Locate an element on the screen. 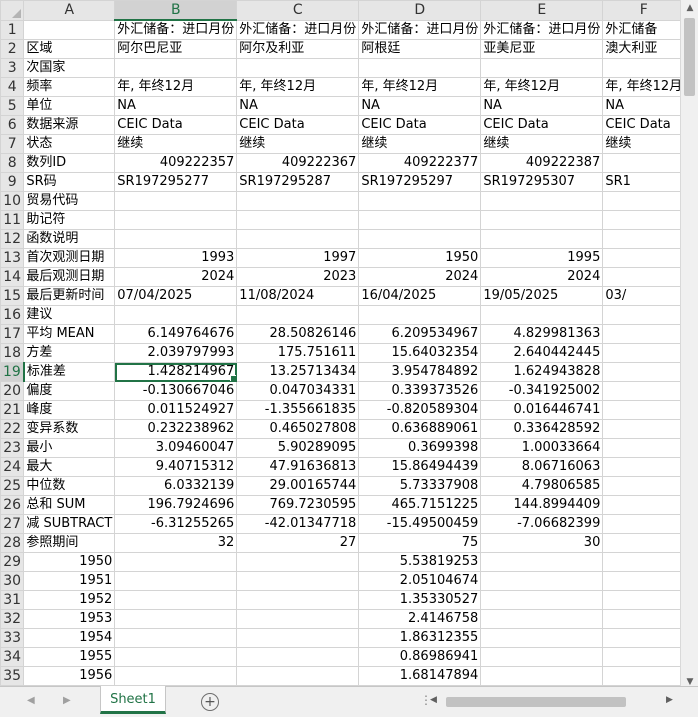 Image resolution: width=698 pixels, height=717 pixels. cell-f15: 03/ is located at coordinates (641, 296).